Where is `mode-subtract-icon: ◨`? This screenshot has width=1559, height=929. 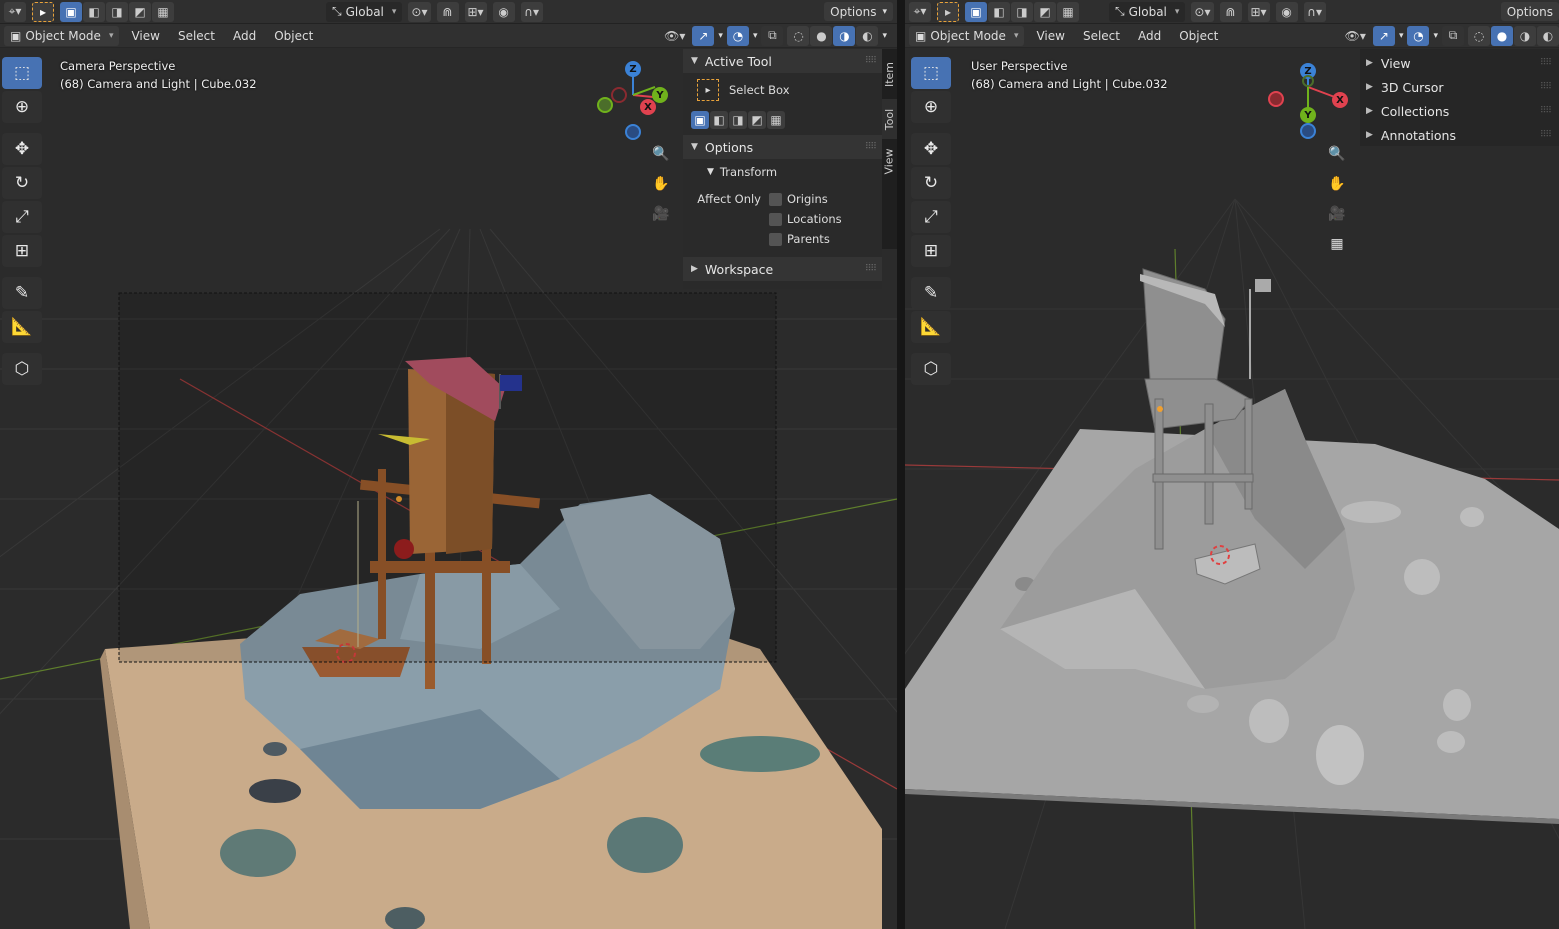 mode-subtract-icon: ◨ is located at coordinates (738, 120).